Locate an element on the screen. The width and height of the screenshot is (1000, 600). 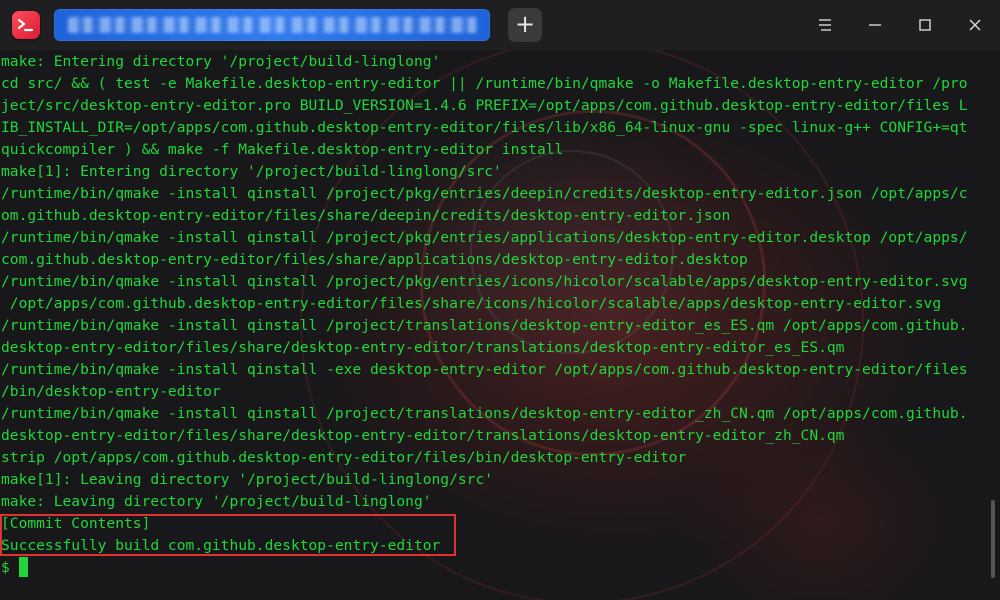
minimize-icon is located at coordinates (875, 25).